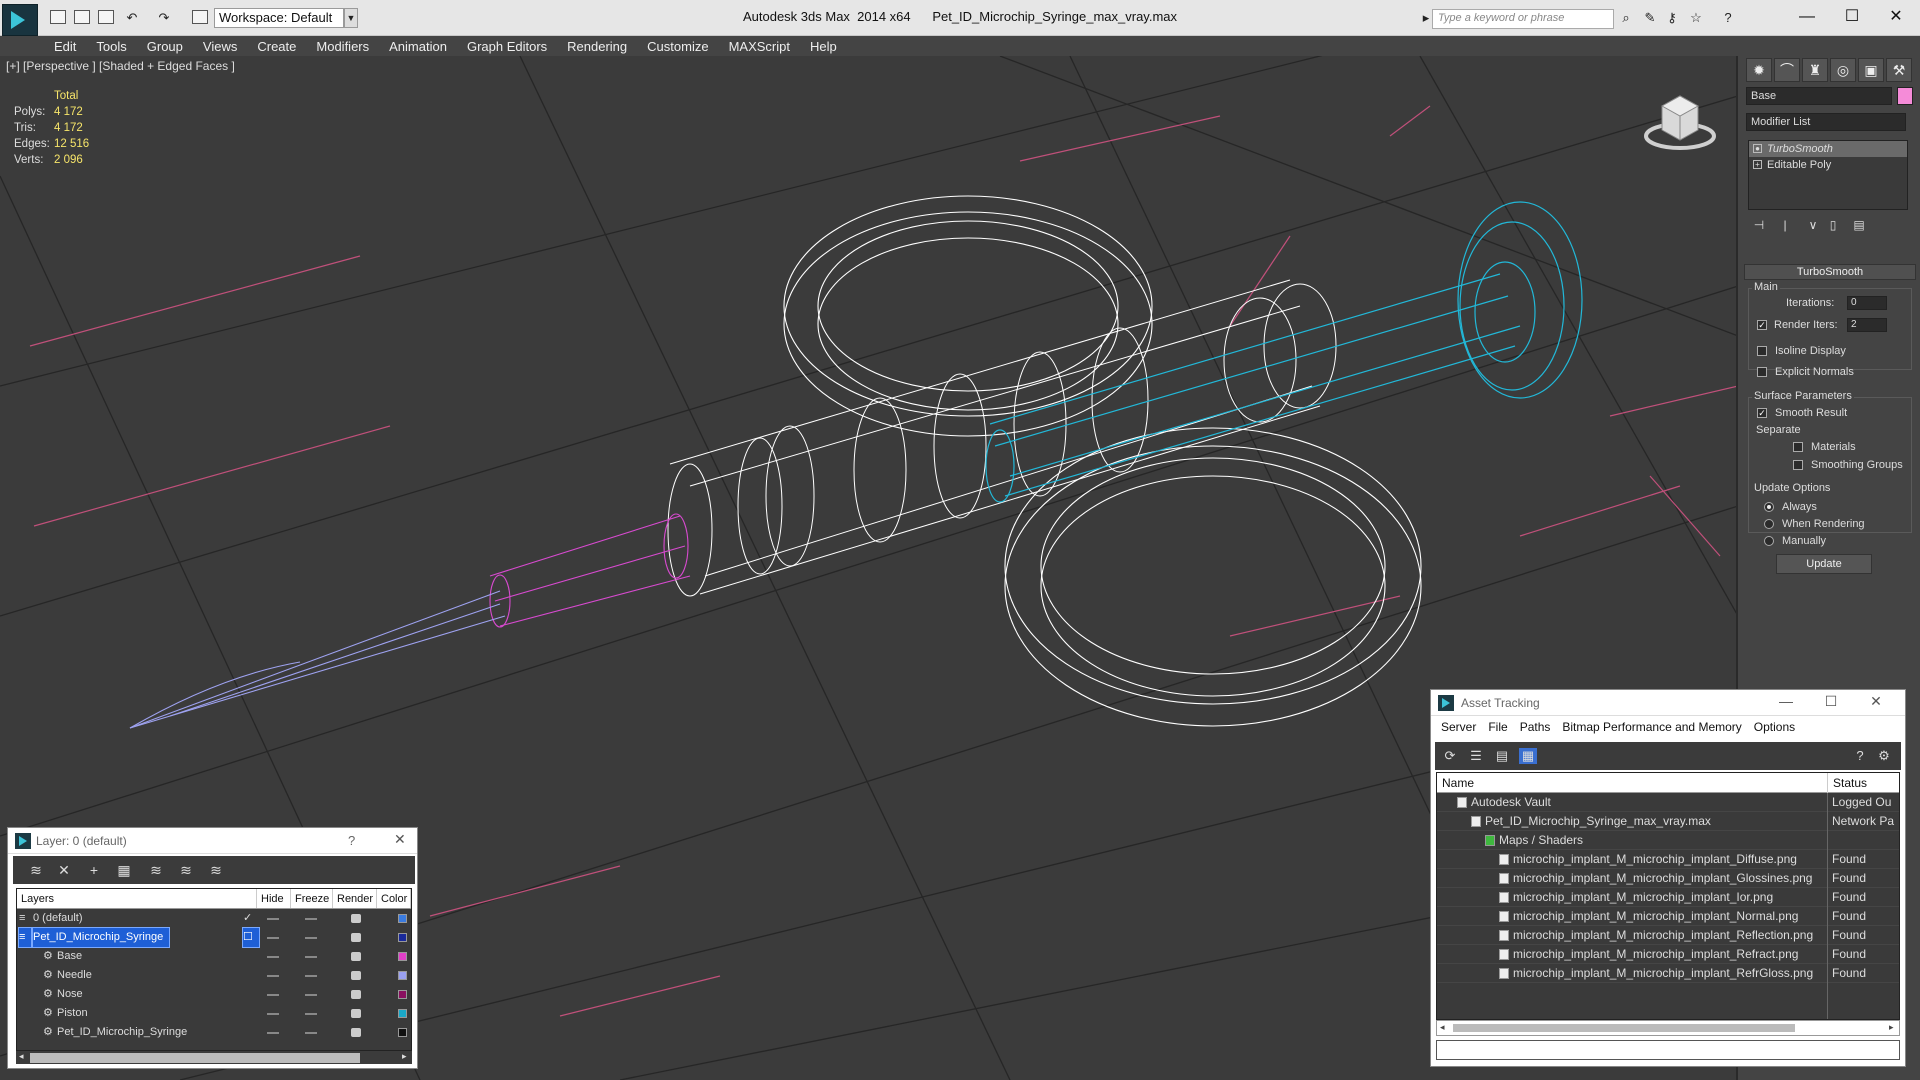 The height and width of the screenshot is (1080, 1920). What do you see at coordinates (351, 18) in the screenshot?
I see `workspace-caret-icon: ▼` at bounding box center [351, 18].